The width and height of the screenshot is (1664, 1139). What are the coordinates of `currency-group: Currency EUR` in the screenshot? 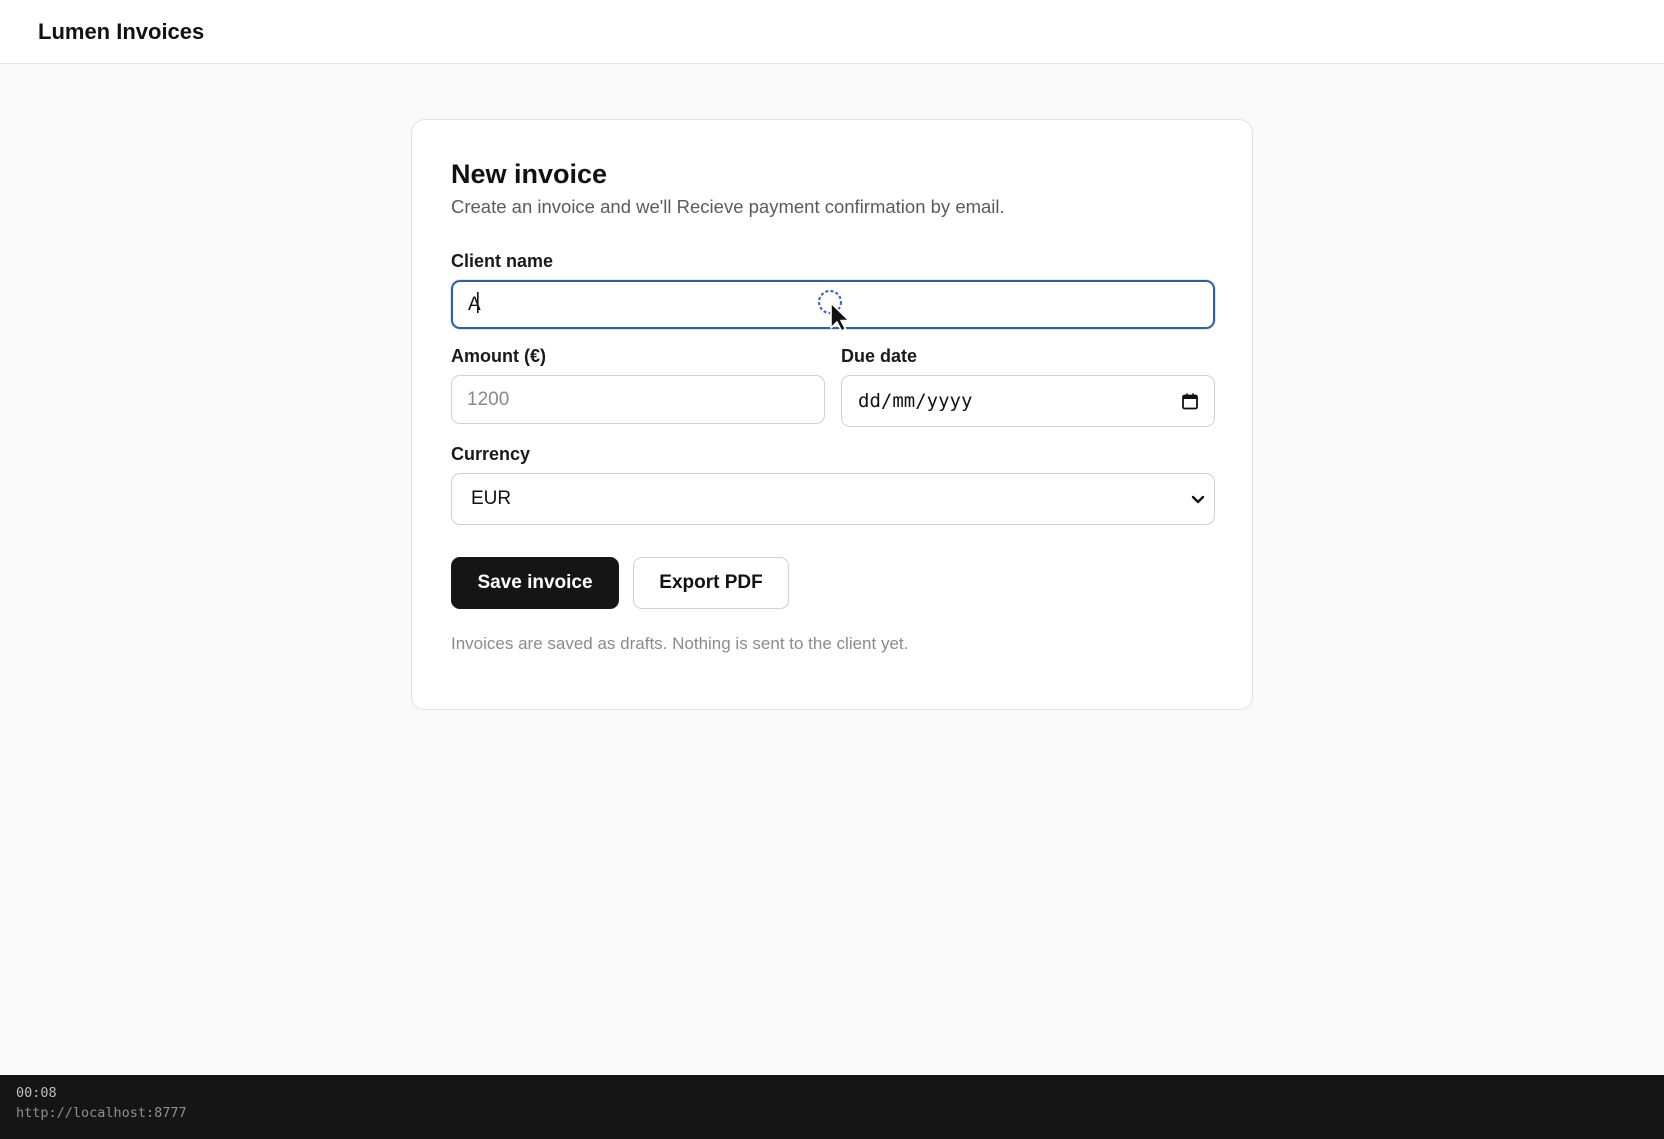 It's located at (833, 484).